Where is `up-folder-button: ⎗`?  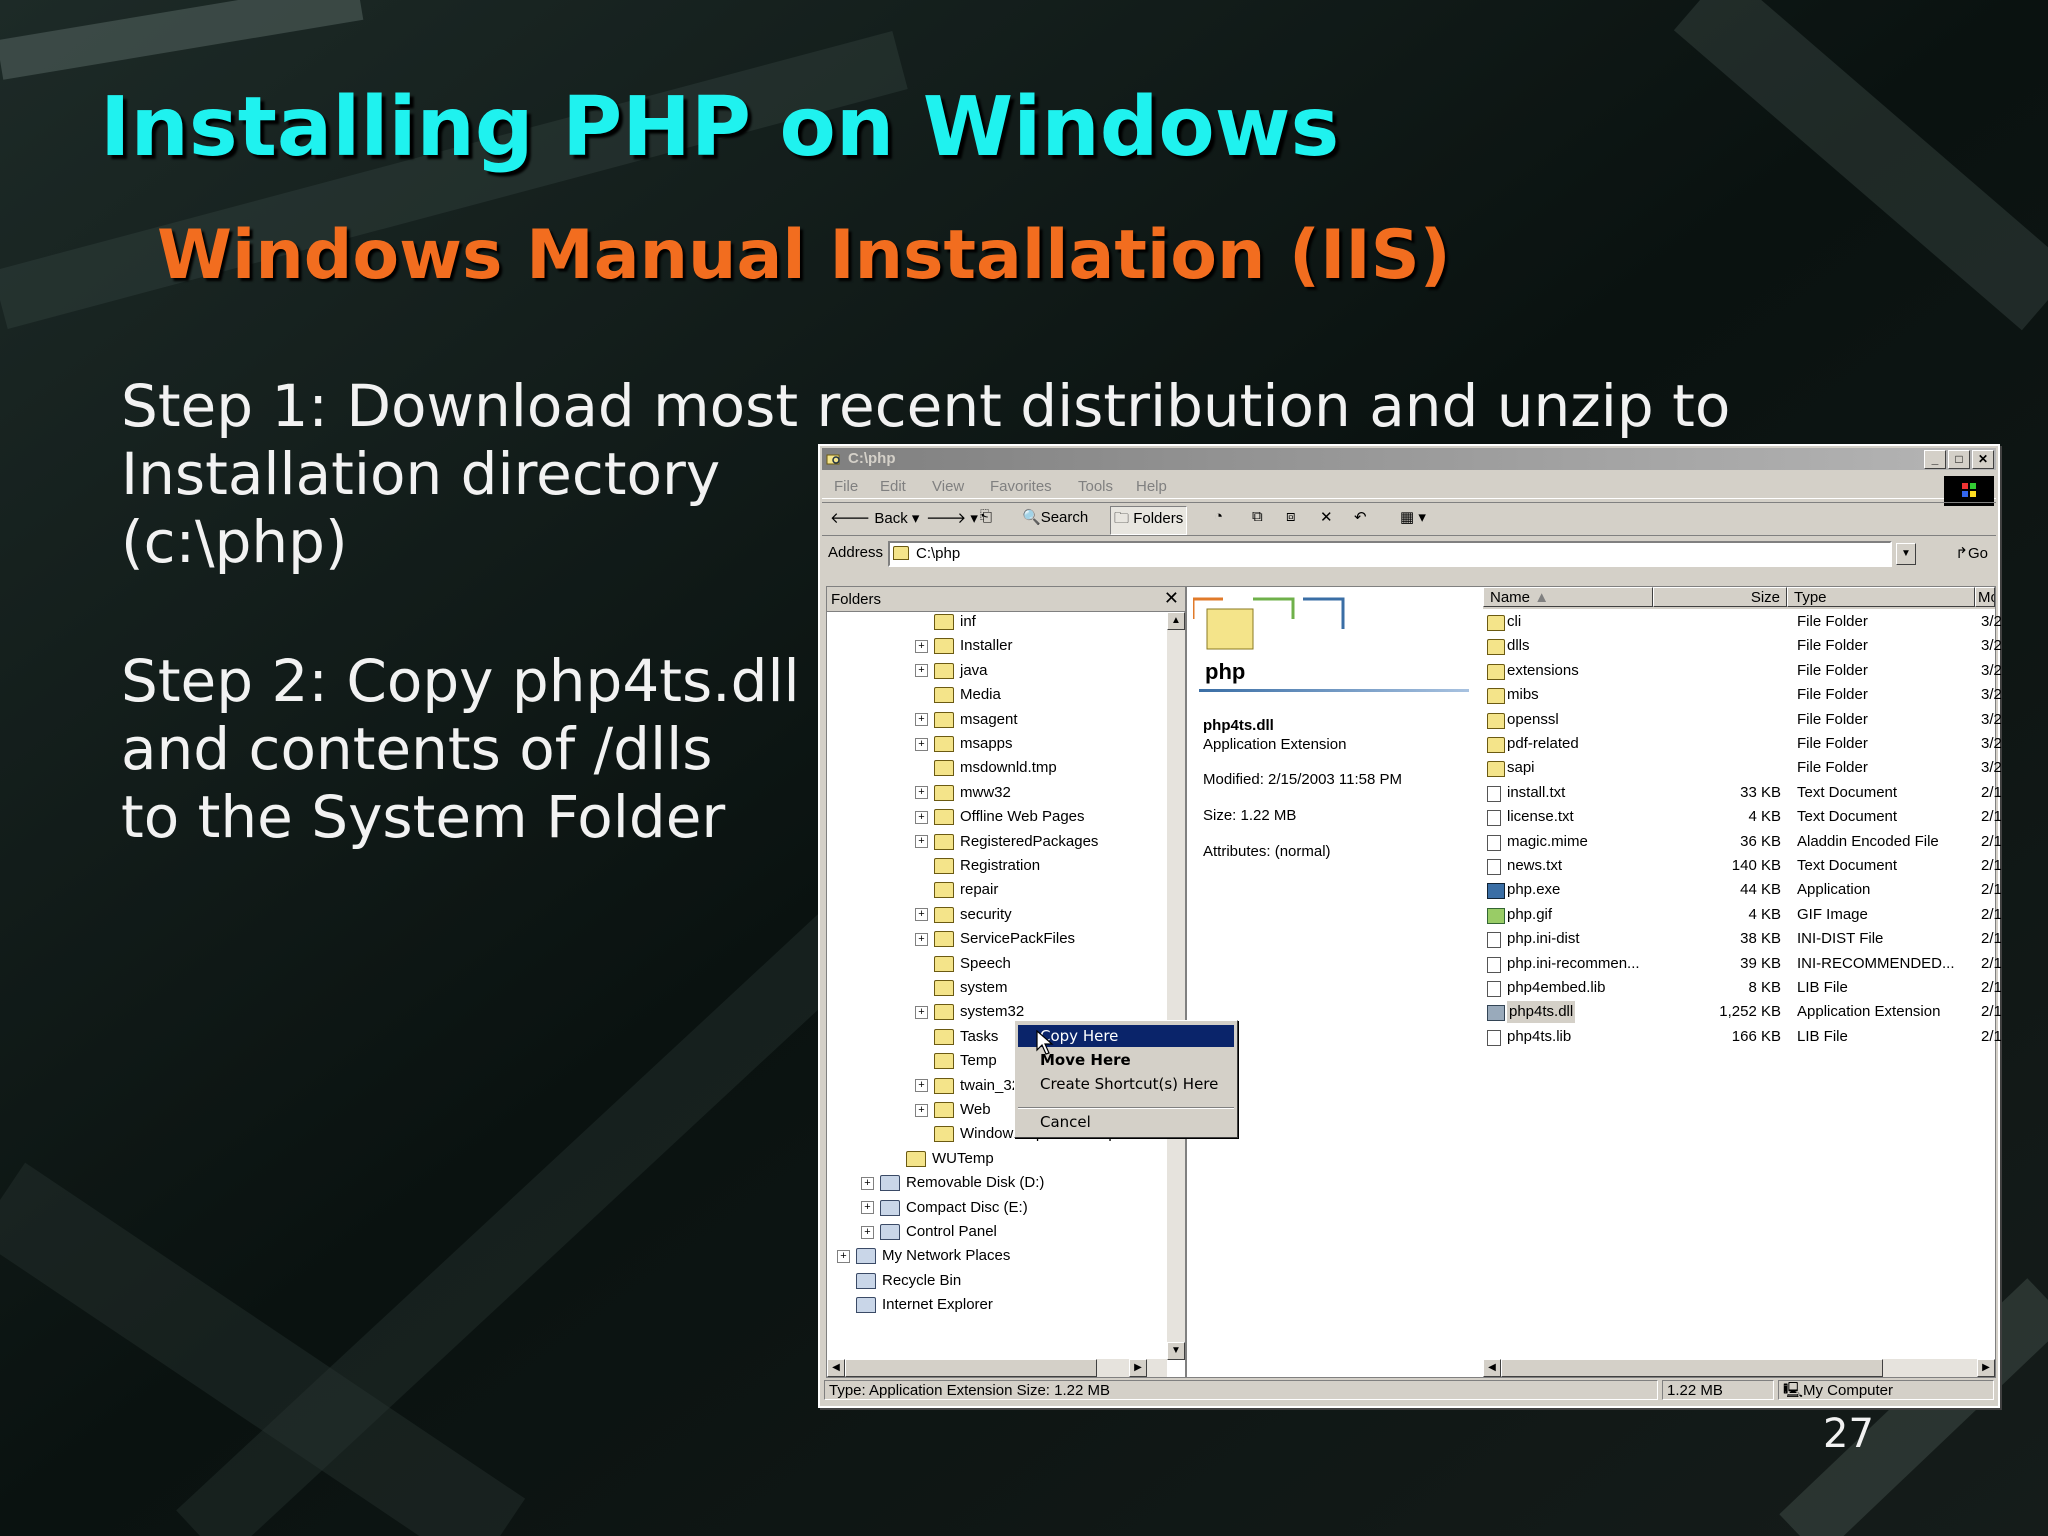
up-folder-button: ⎗ is located at coordinates (986, 516).